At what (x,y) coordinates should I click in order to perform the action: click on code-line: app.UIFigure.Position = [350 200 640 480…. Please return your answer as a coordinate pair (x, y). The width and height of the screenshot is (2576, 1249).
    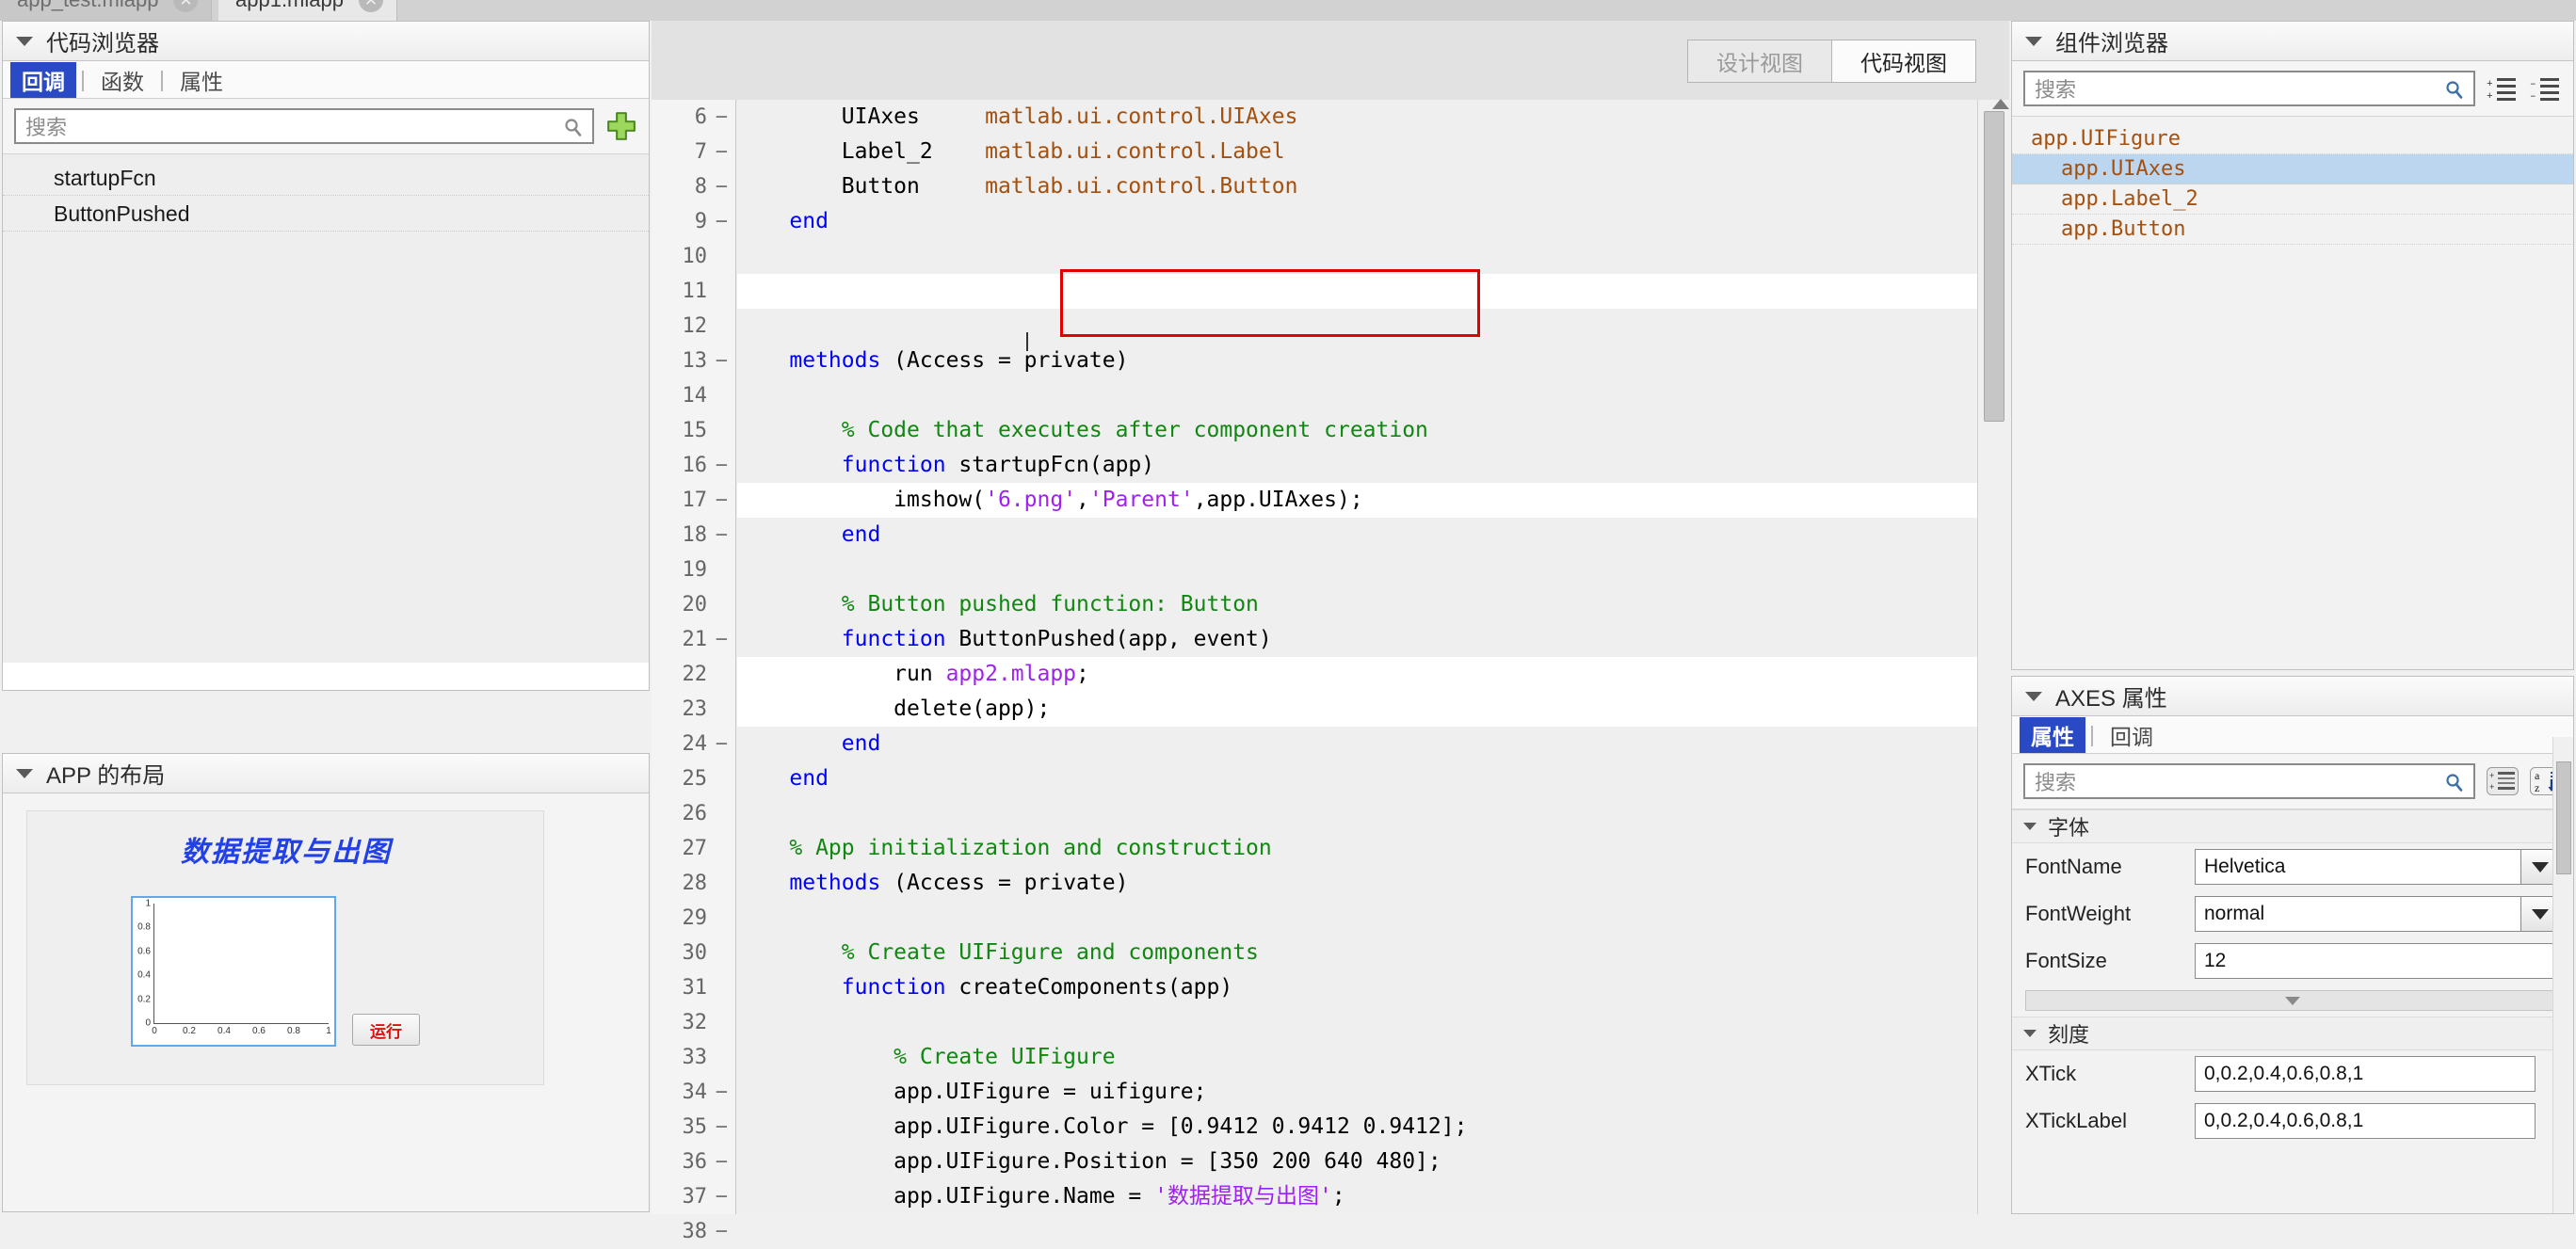
    Looking at the image, I should click on (1357, 1162).